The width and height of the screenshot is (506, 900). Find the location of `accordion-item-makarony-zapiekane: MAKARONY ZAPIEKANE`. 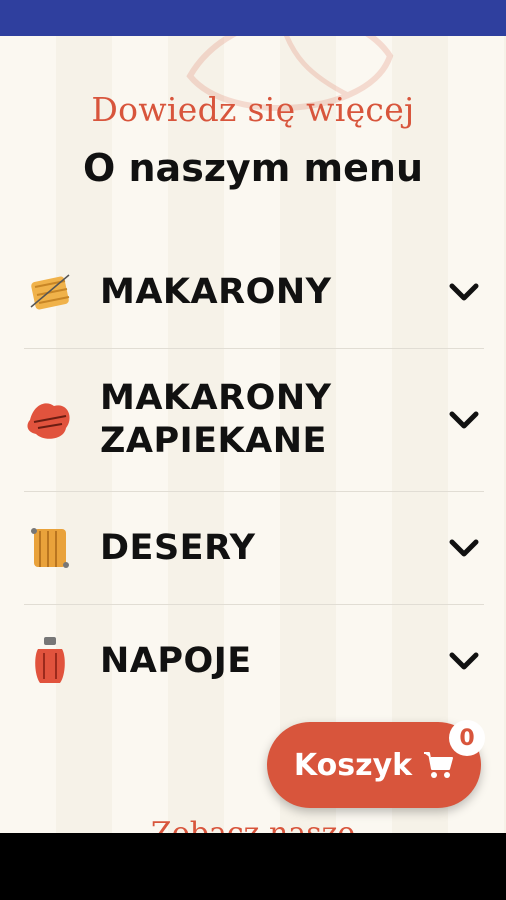

accordion-item-makarony-zapiekane: MAKARONY ZAPIEKANE is located at coordinates (254, 420).